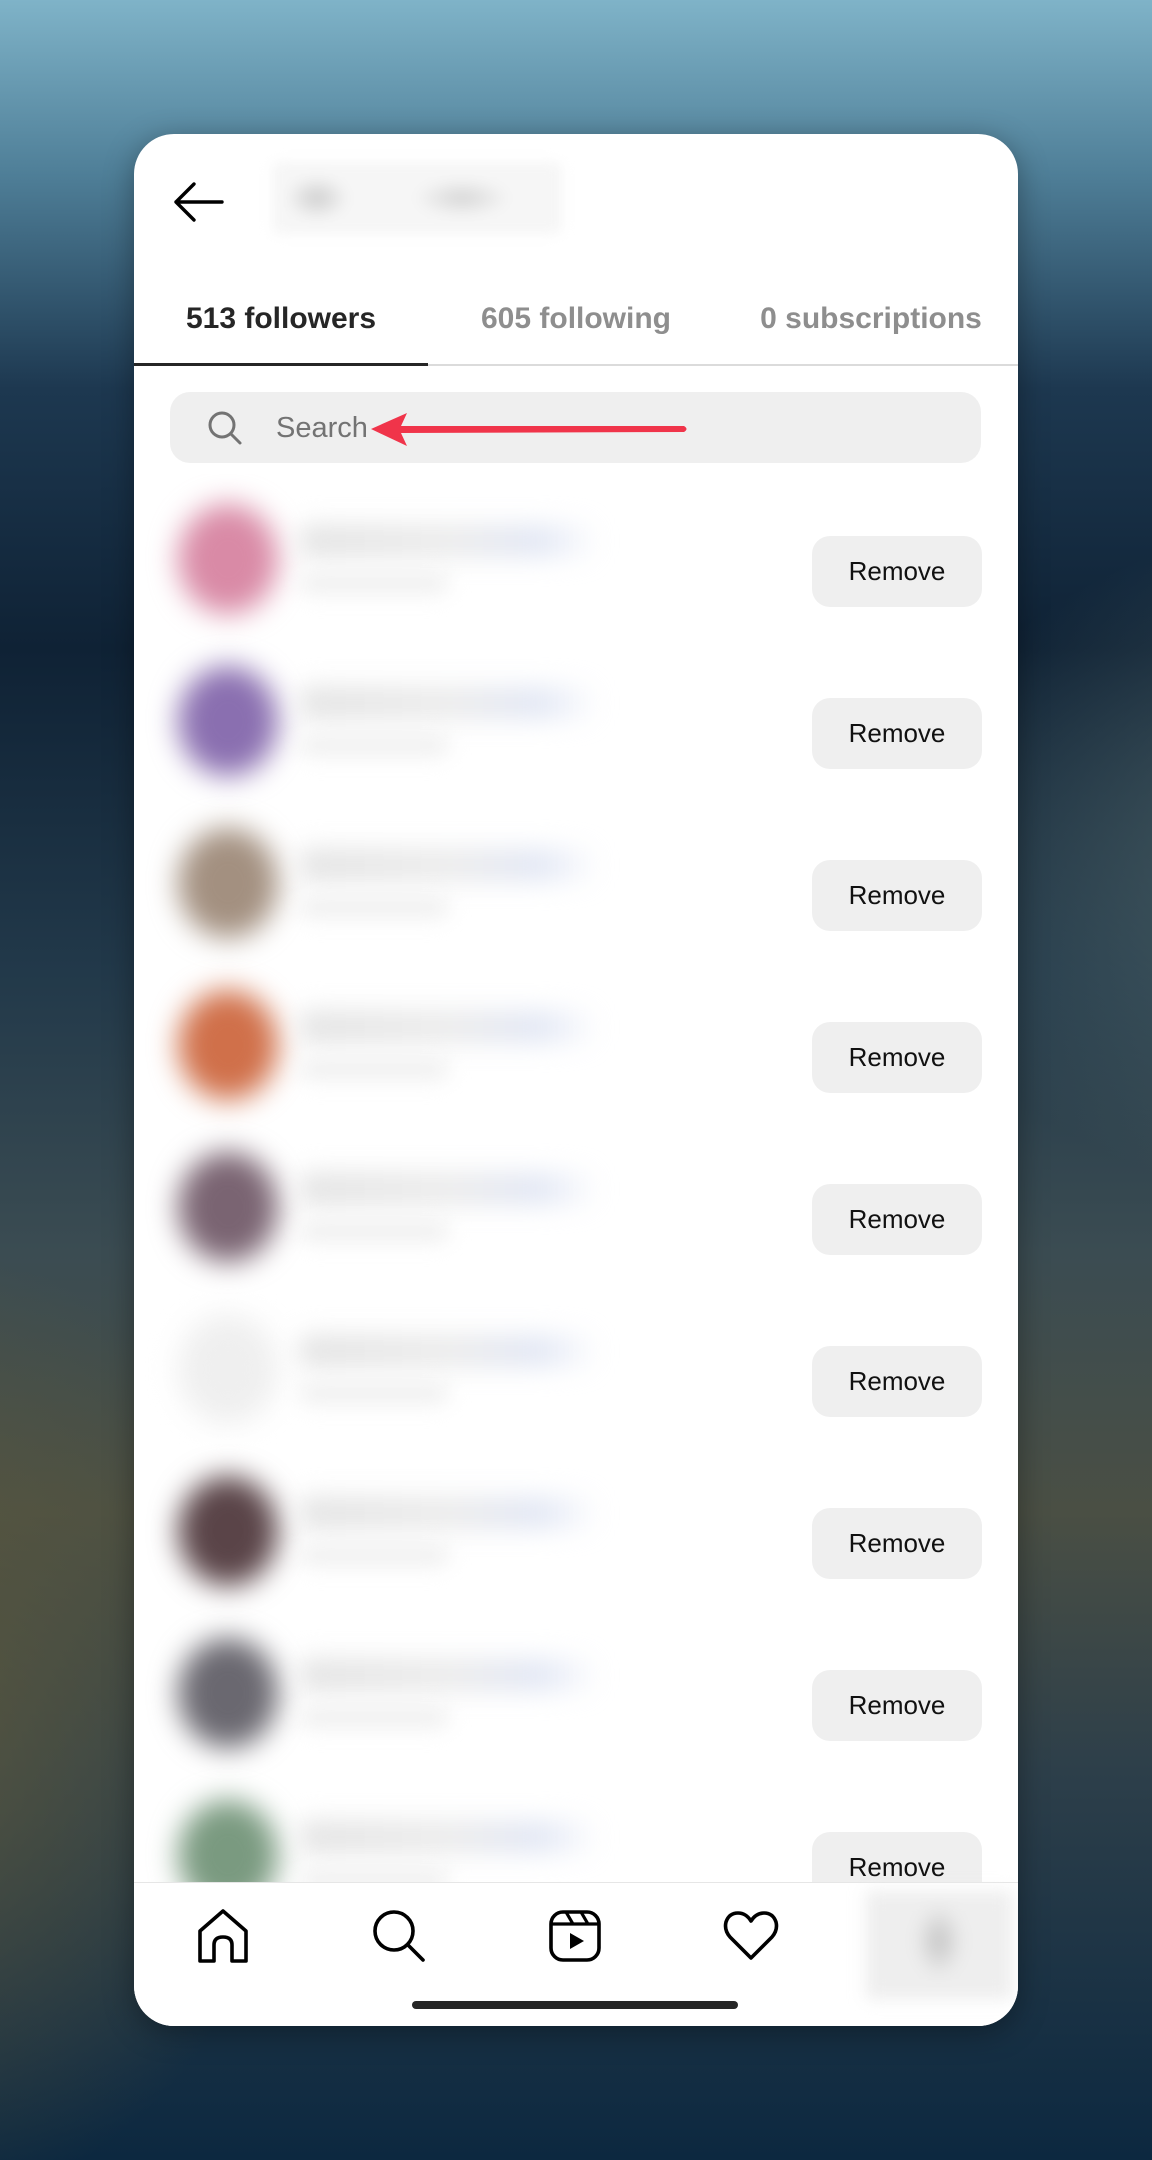  I want to click on tab-followers: 513 followers, so click(281, 320).